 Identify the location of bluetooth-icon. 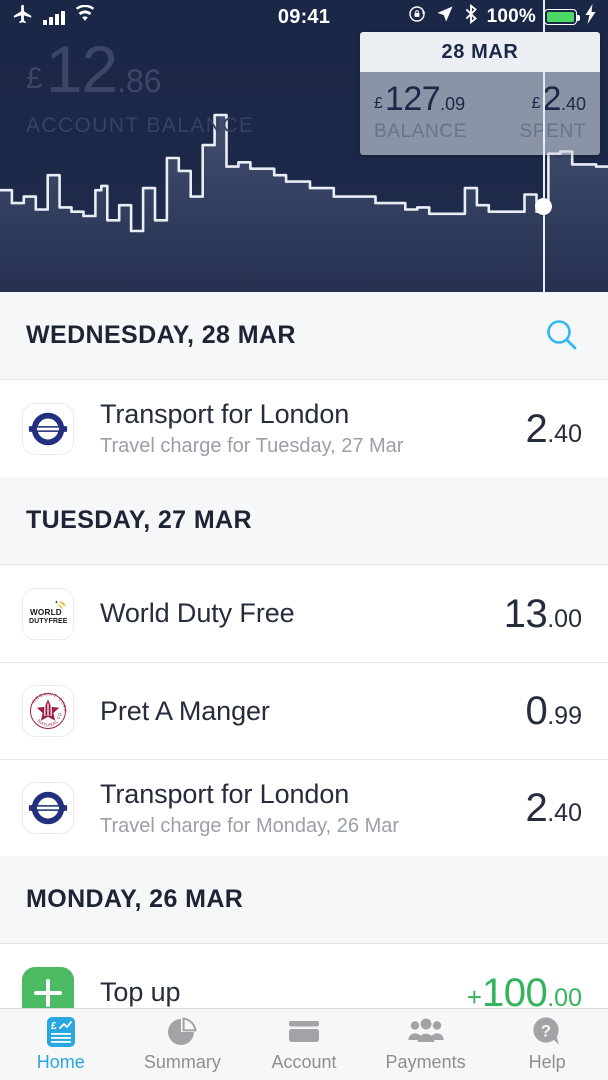
(471, 17).